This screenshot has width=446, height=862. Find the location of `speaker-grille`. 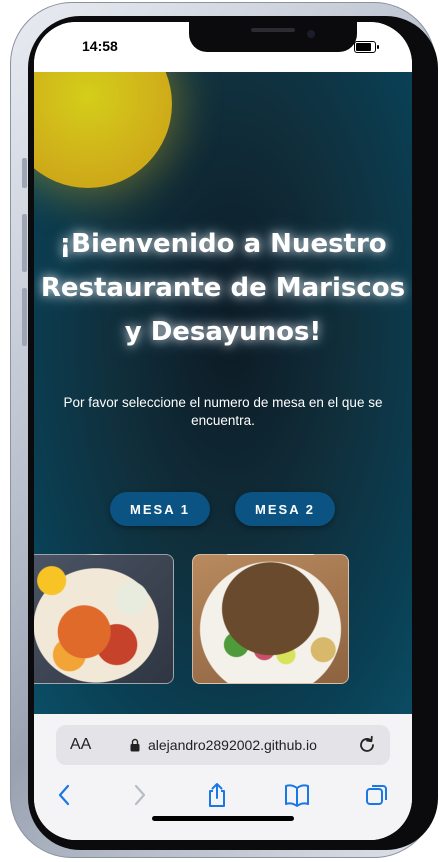

speaker-grille is located at coordinates (273, 30).